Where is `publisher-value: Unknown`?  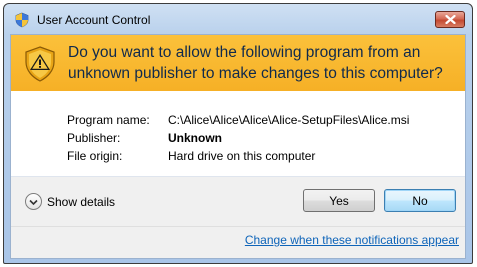
publisher-value: Unknown is located at coordinates (195, 138).